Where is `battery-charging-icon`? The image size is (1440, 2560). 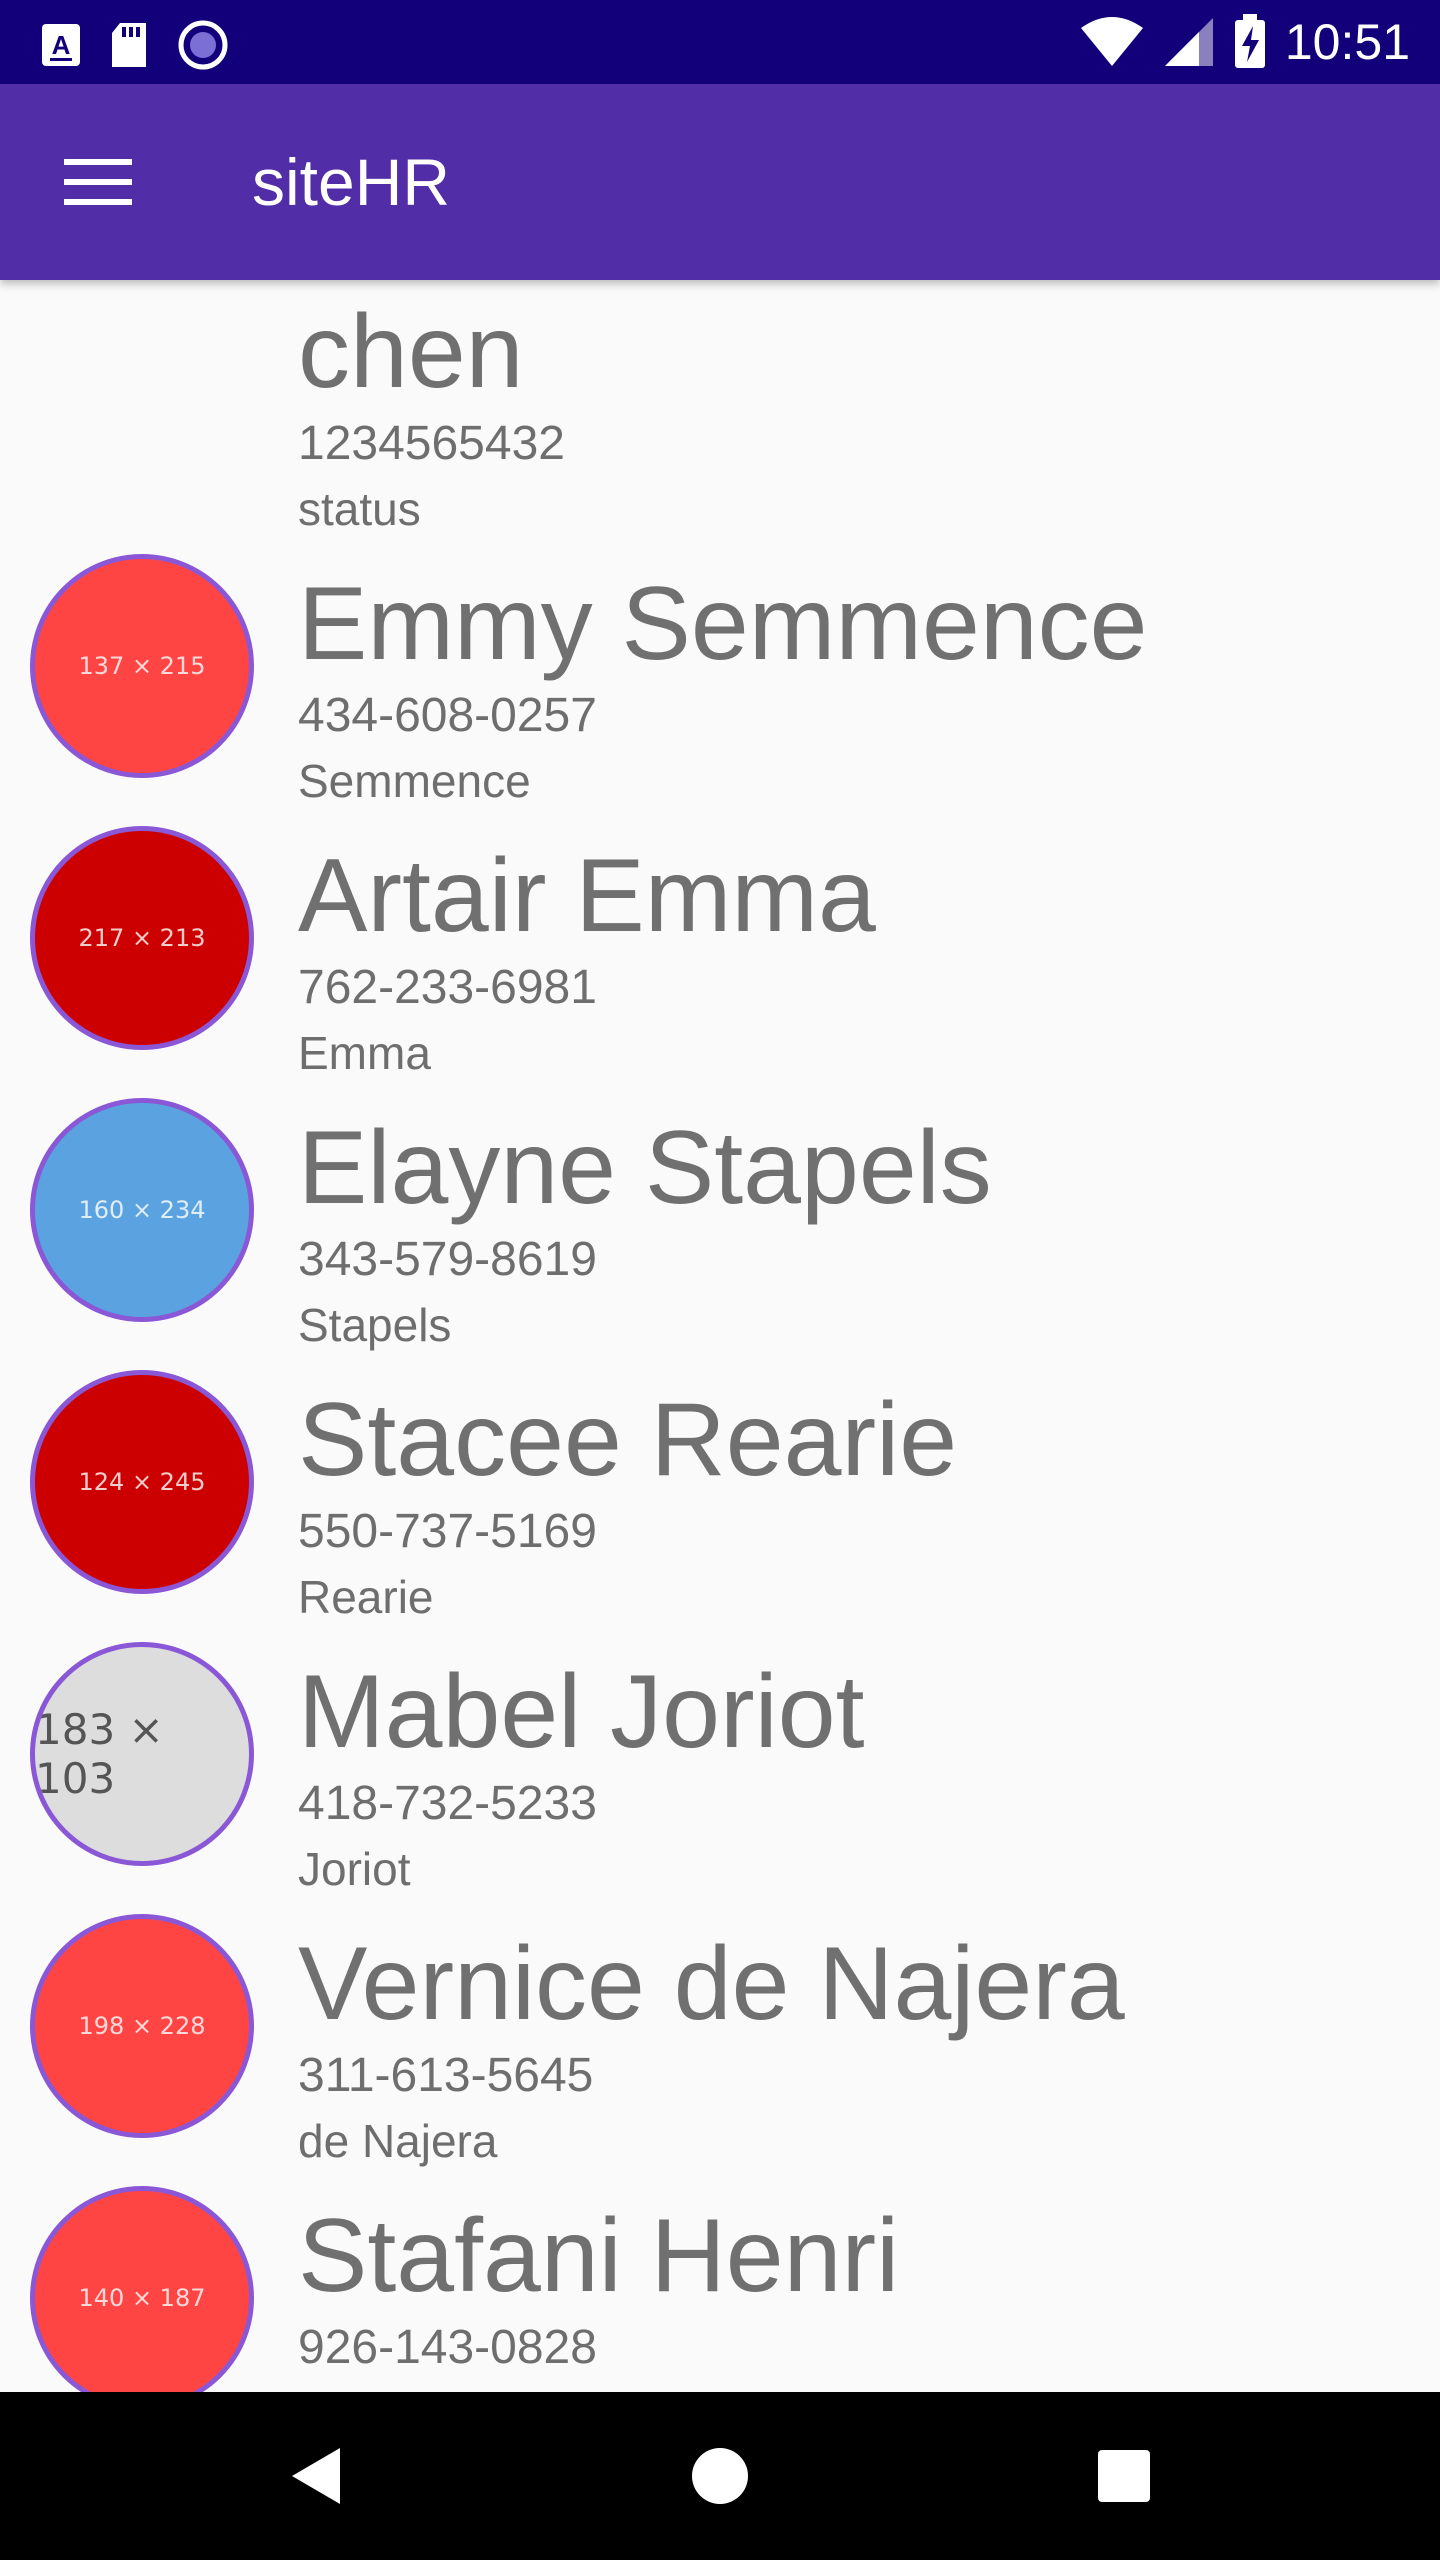 battery-charging-icon is located at coordinates (1249, 41).